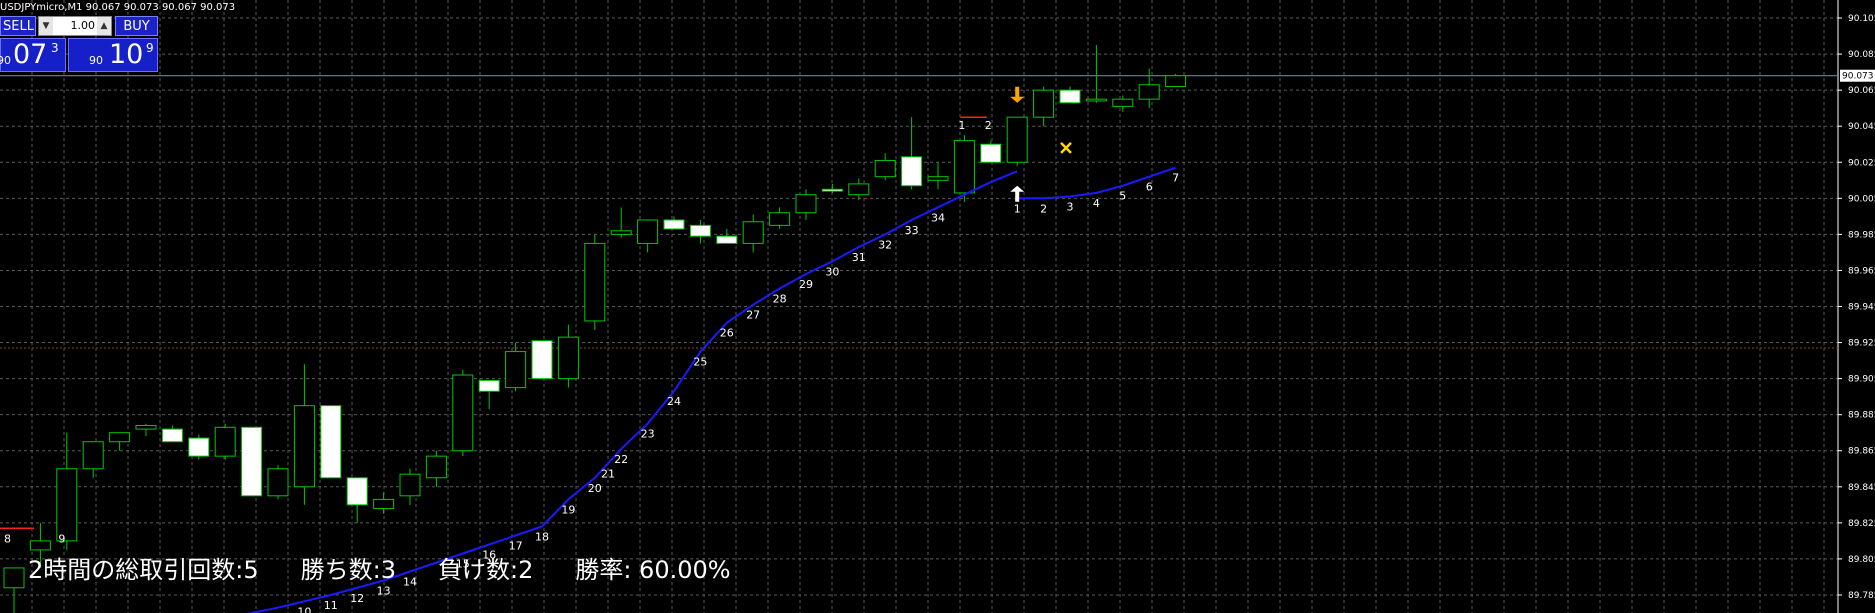  What do you see at coordinates (1017, 193) in the screenshot?
I see `up-arrow-icon` at bounding box center [1017, 193].